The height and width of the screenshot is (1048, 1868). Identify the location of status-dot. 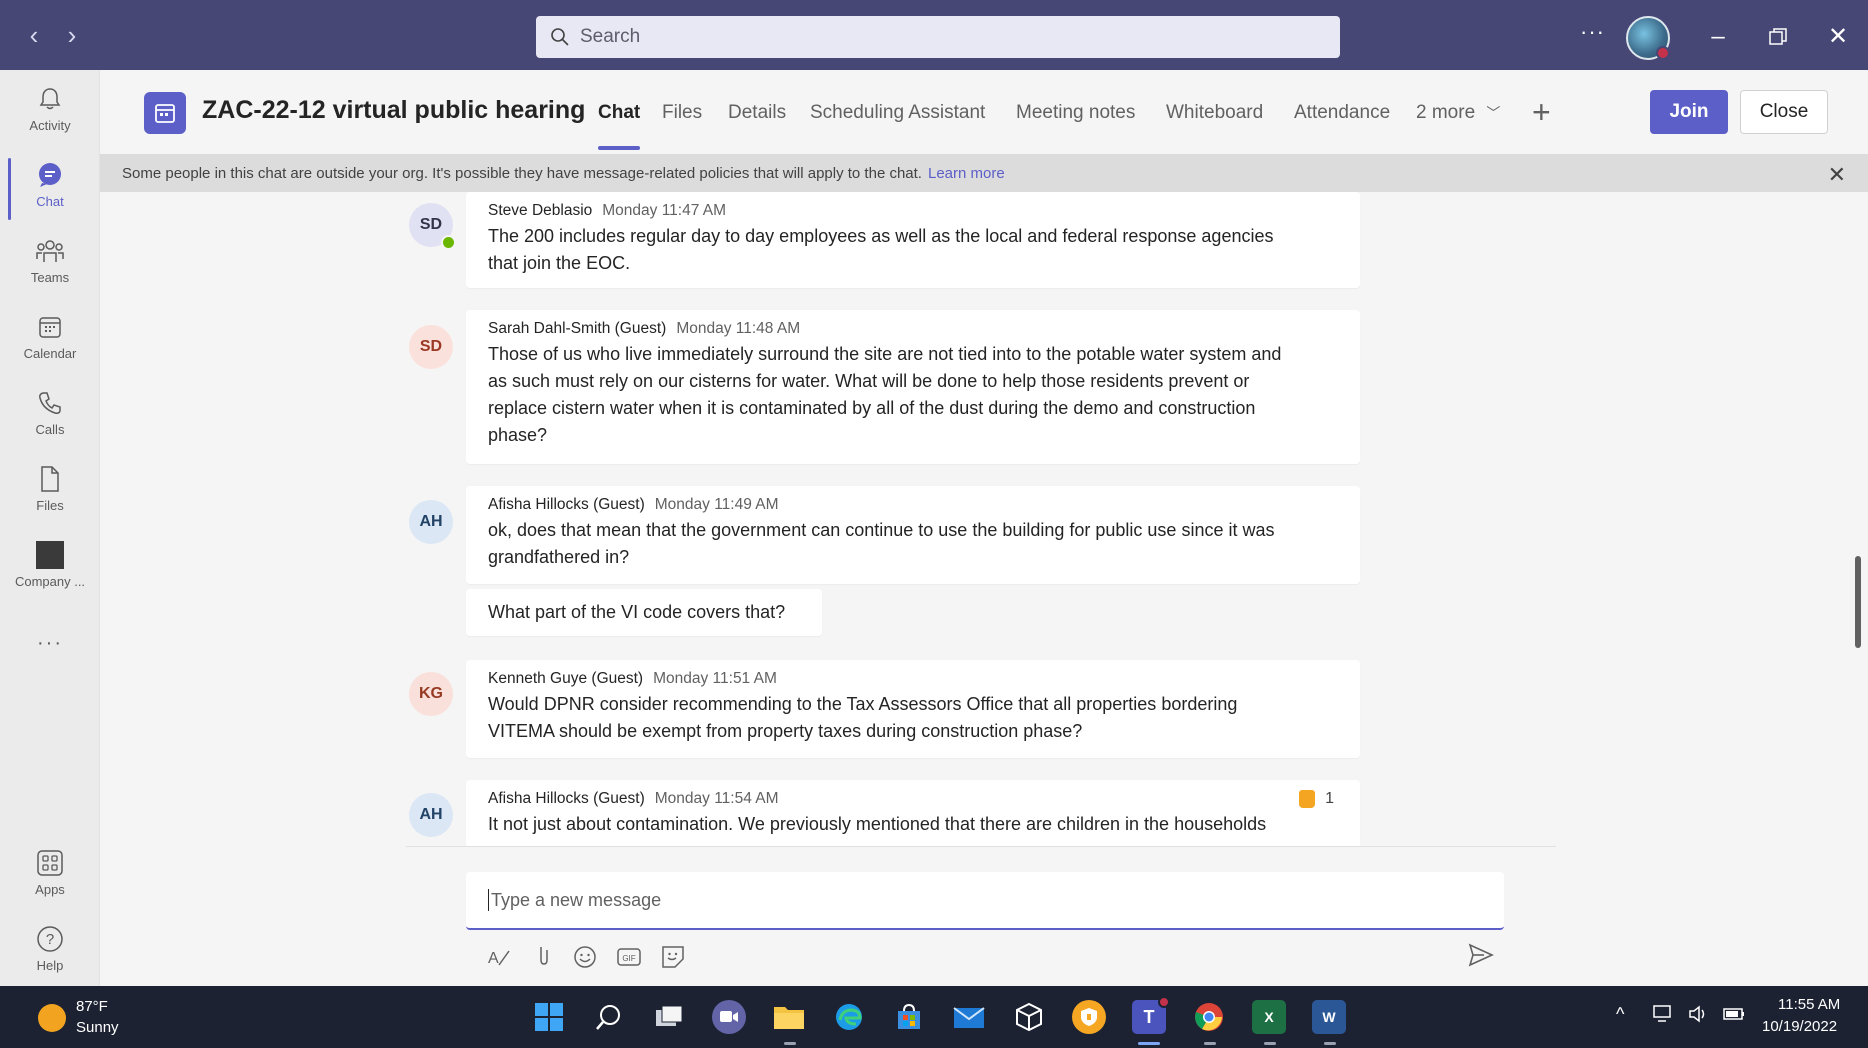
(1663, 53).